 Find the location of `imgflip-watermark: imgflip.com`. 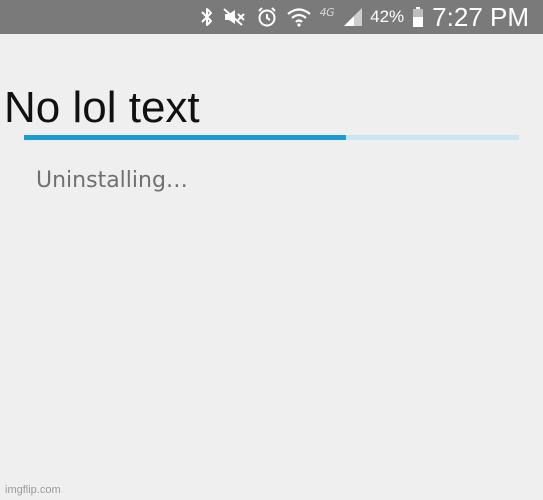

imgflip-watermark: imgflip.com is located at coordinates (33, 490).